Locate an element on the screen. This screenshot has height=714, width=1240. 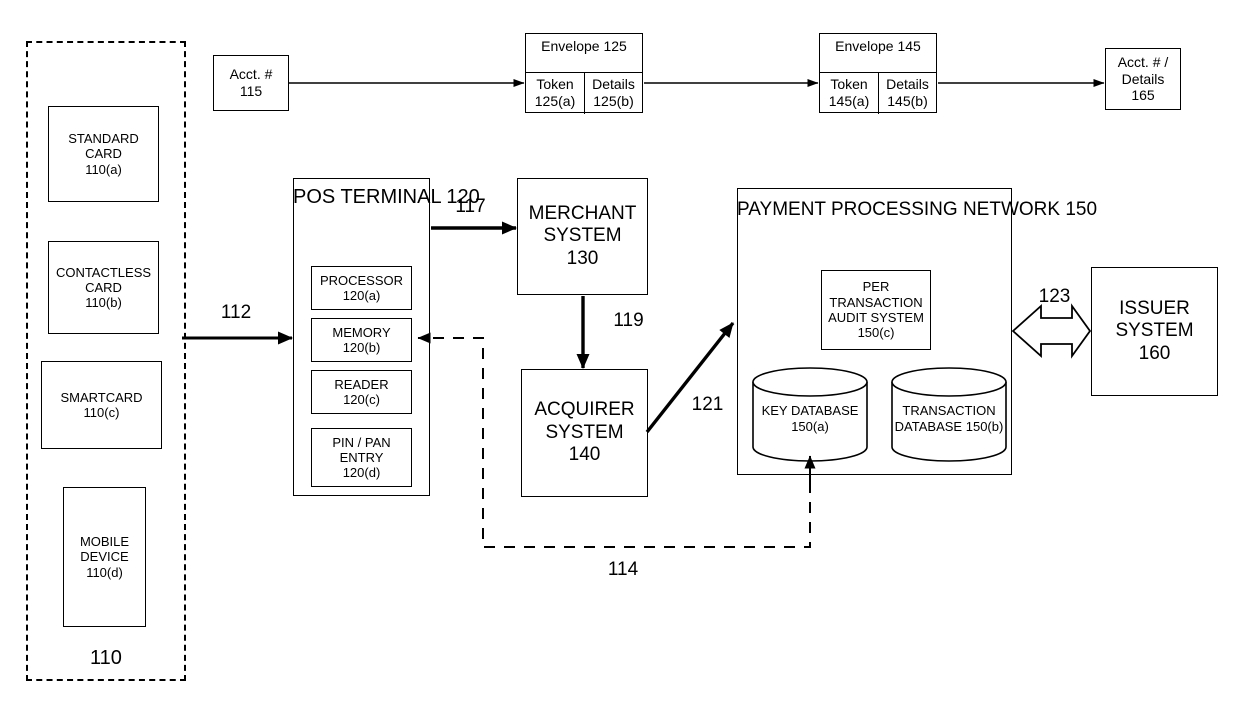
audit-system-line3: AUDIT SYSTEM is located at coordinates (876, 317).